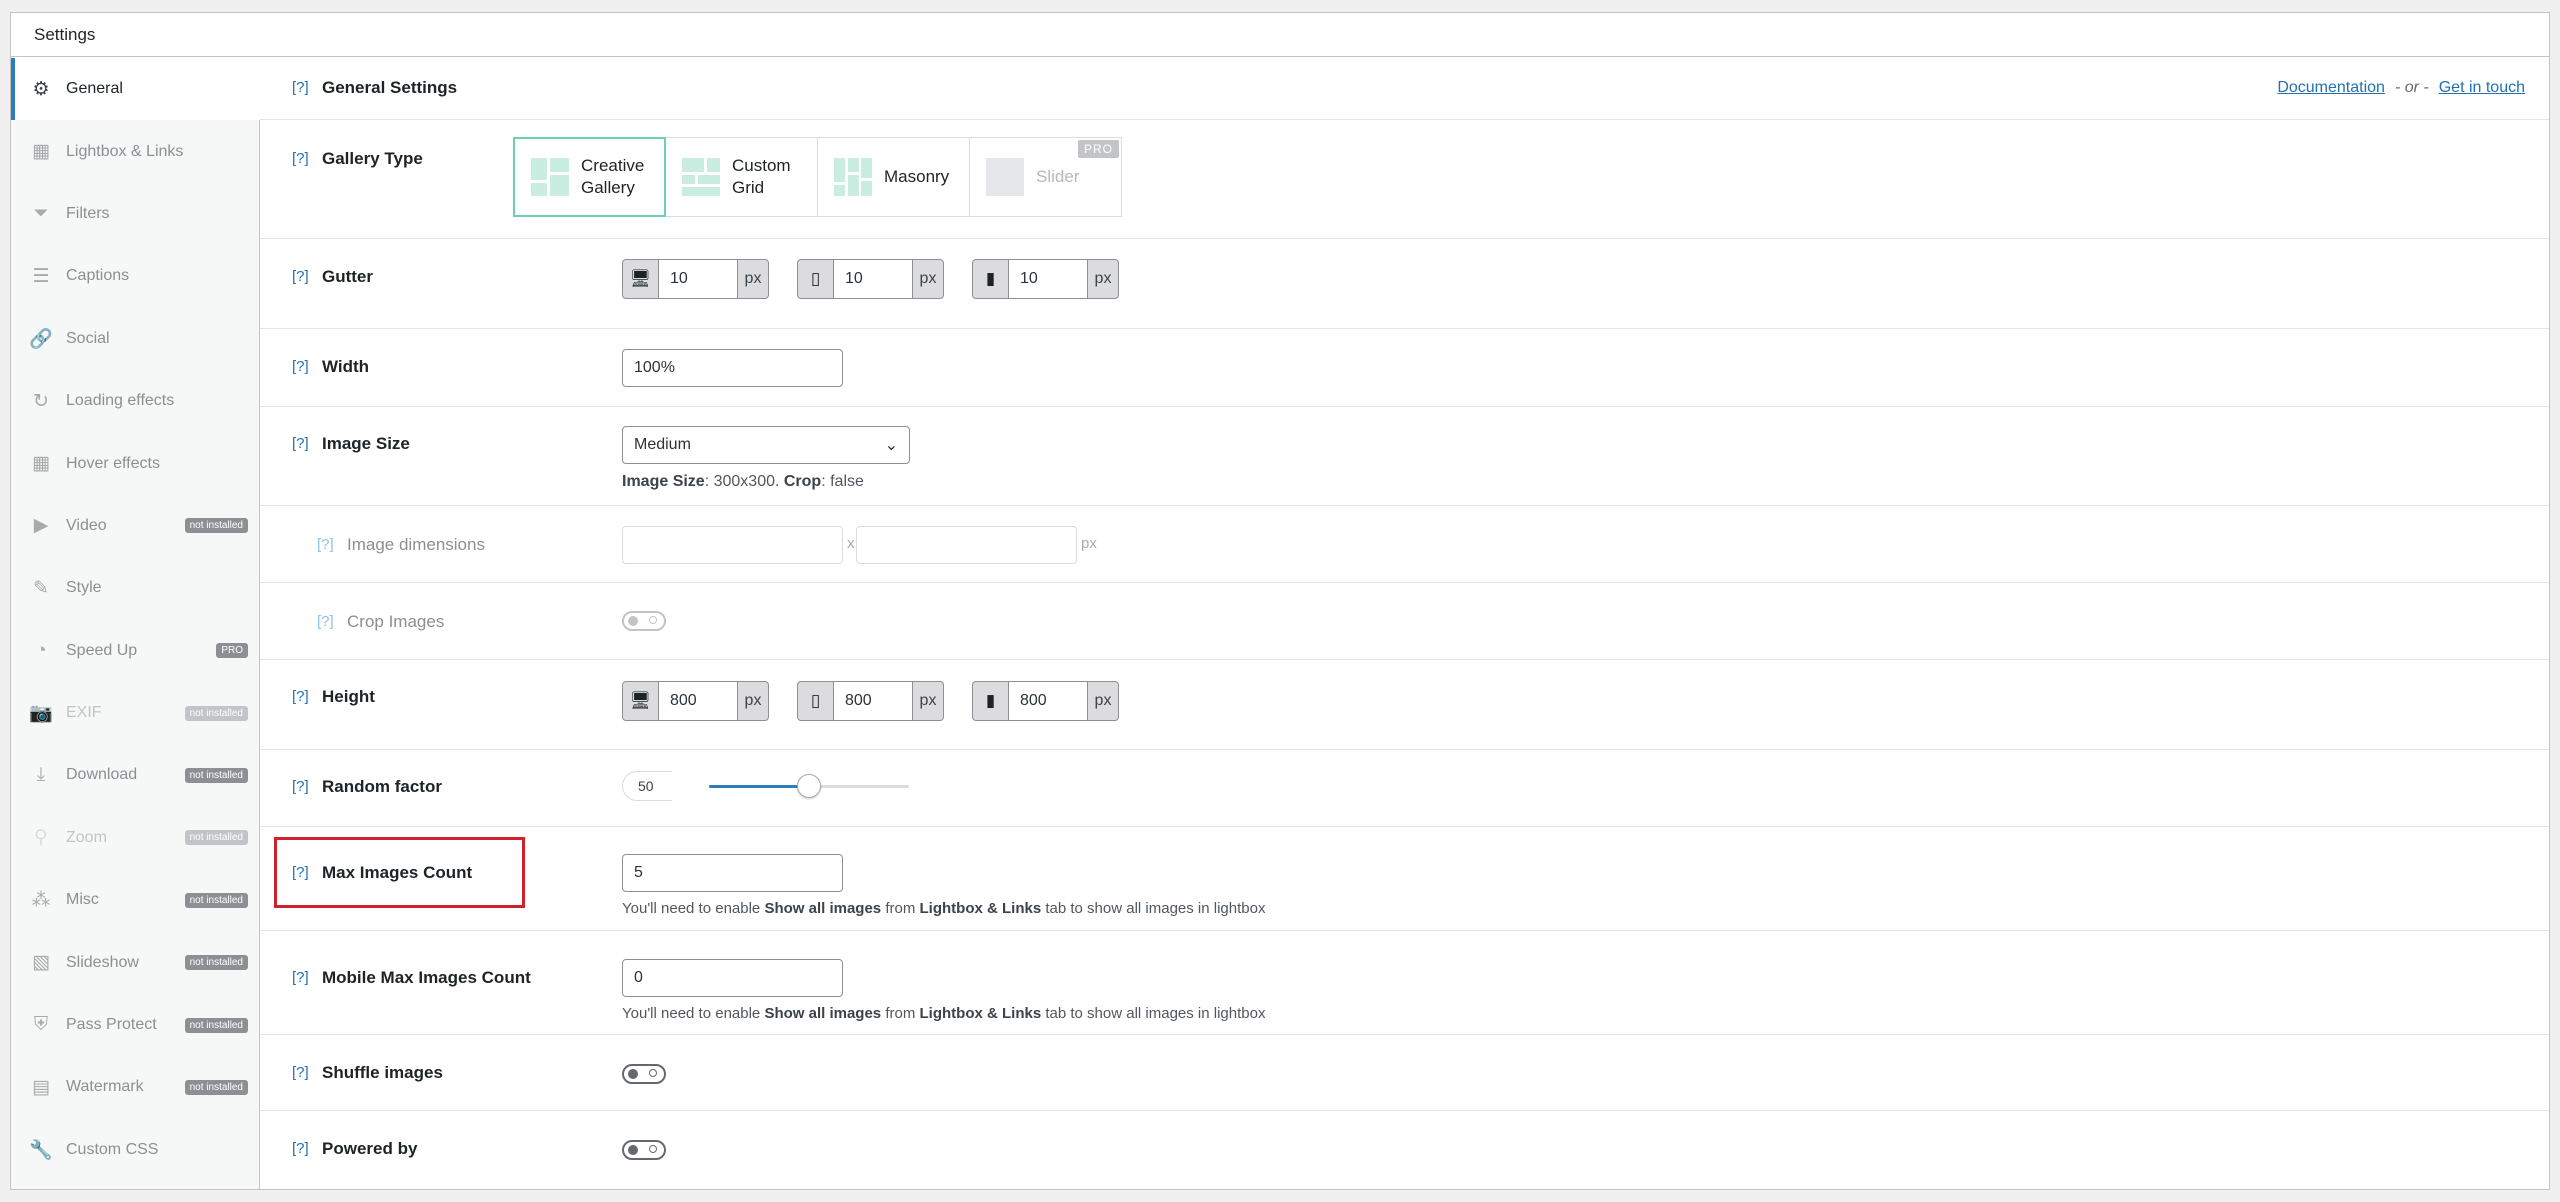  I want to click on image-height-input, so click(966, 545).